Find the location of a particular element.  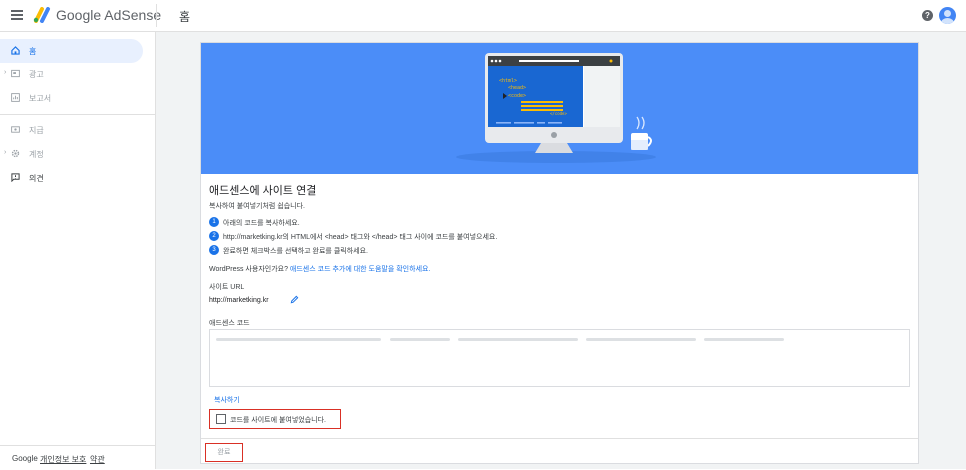

sidebar-item-label: 광고 is located at coordinates (36, 74).